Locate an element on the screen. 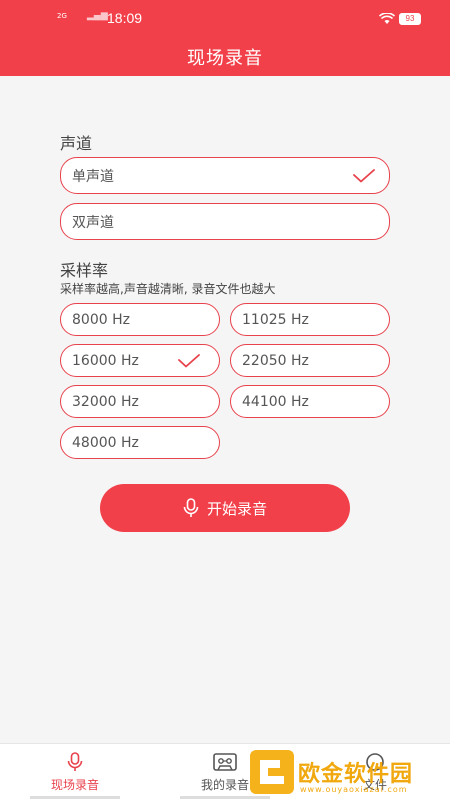  wifi-icon is located at coordinates (387, 18).